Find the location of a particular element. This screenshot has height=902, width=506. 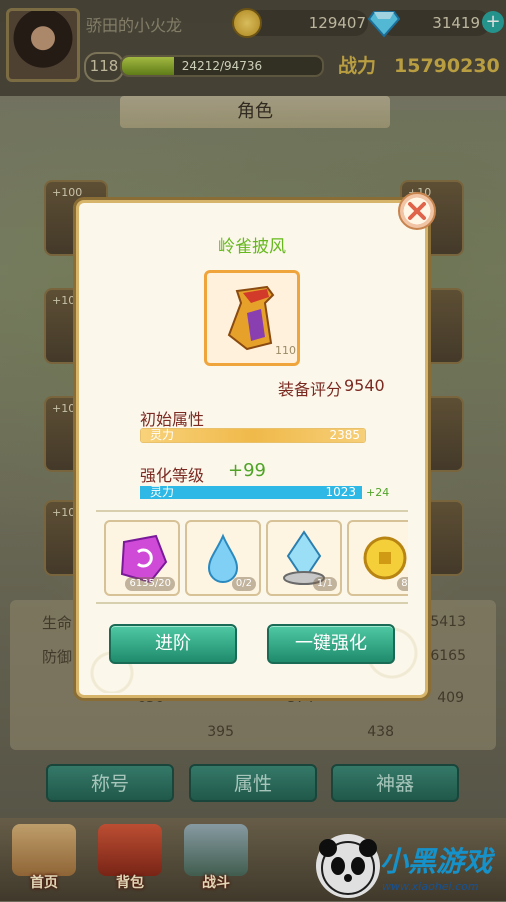

enhance-attribute-value: 1023 is located at coordinates (340, 492).